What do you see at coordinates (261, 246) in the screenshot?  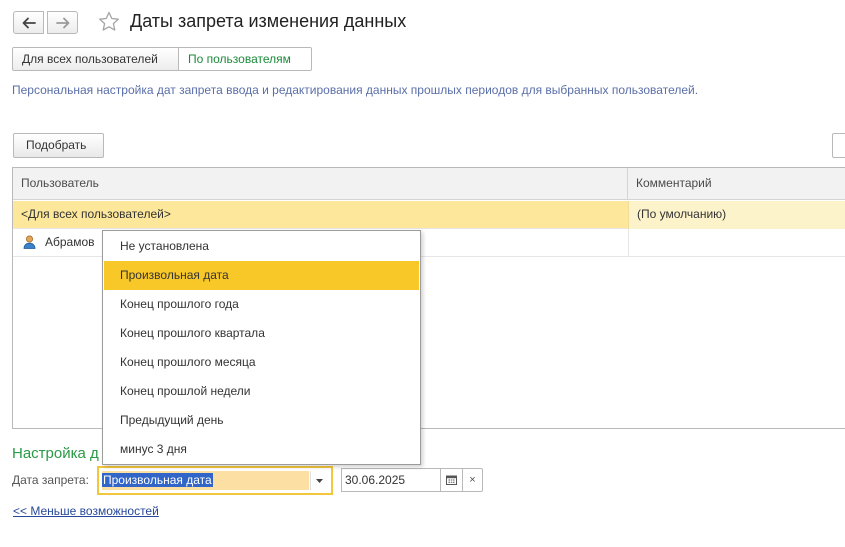 I see `dropdown-option: Не установлена` at bounding box center [261, 246].